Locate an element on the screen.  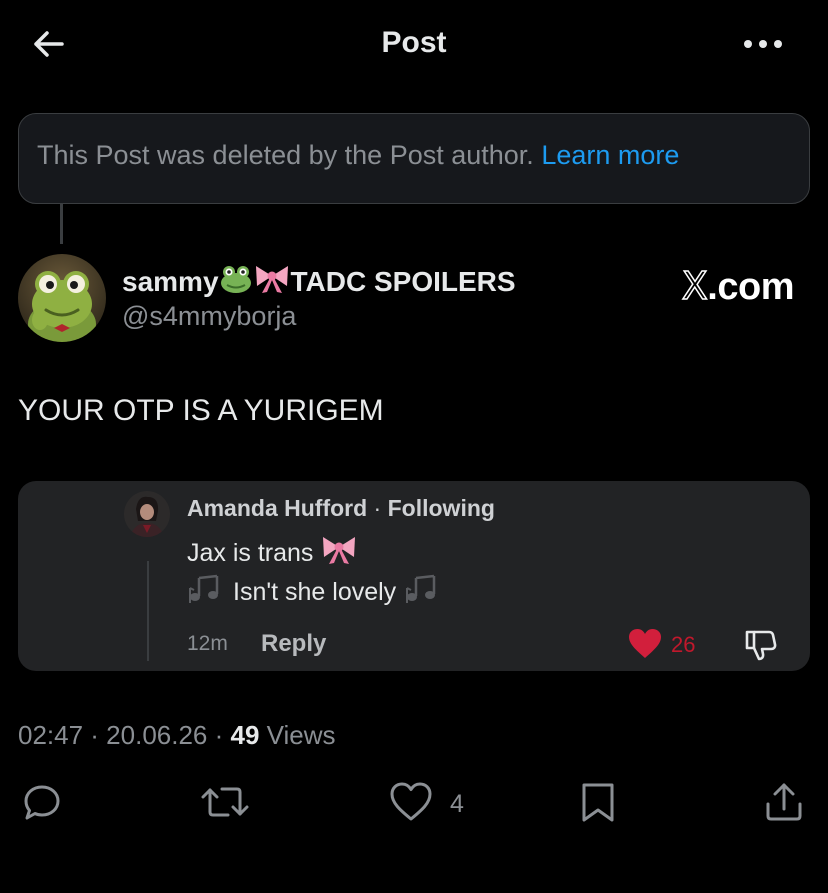
quote-thread-line is located at coordinates (148, 611).